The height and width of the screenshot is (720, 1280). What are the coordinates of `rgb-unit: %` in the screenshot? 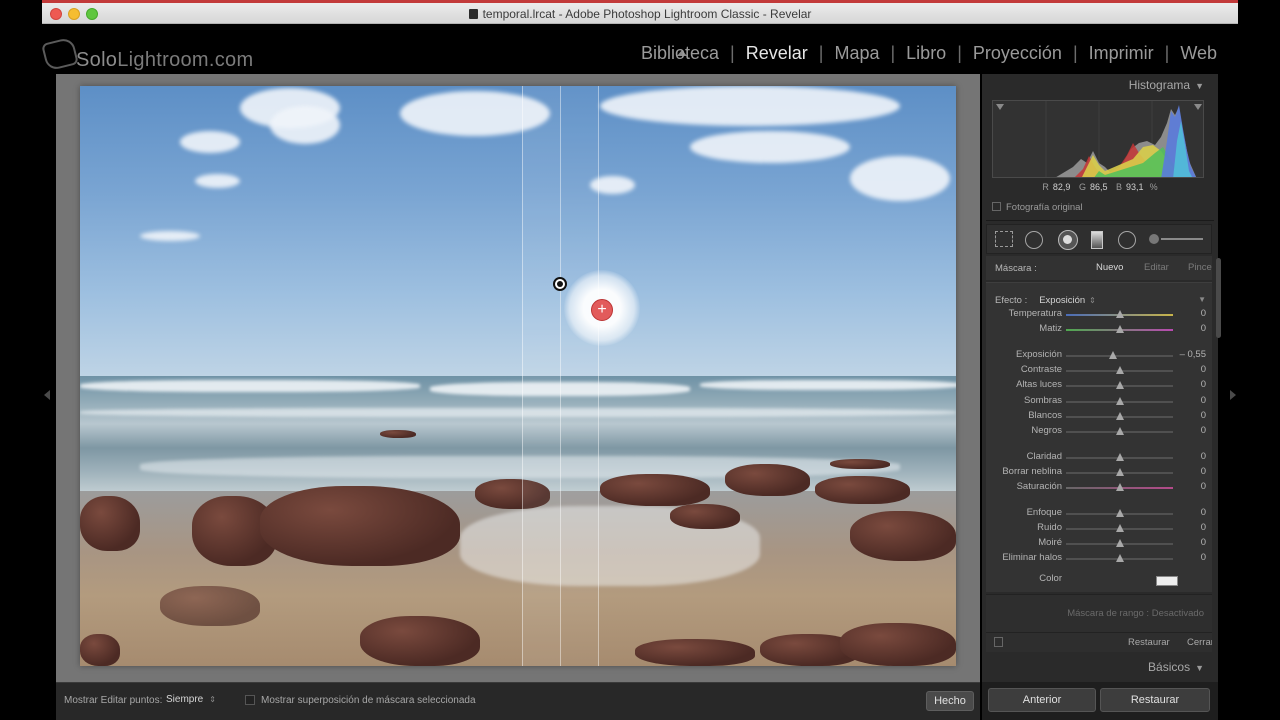 It's located at (1153, 187).